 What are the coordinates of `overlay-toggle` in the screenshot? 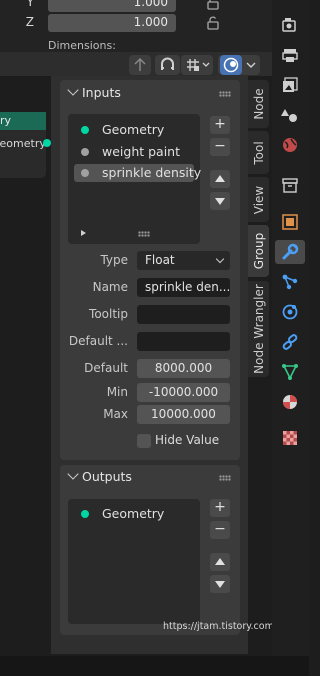 It's located at (231, 65).